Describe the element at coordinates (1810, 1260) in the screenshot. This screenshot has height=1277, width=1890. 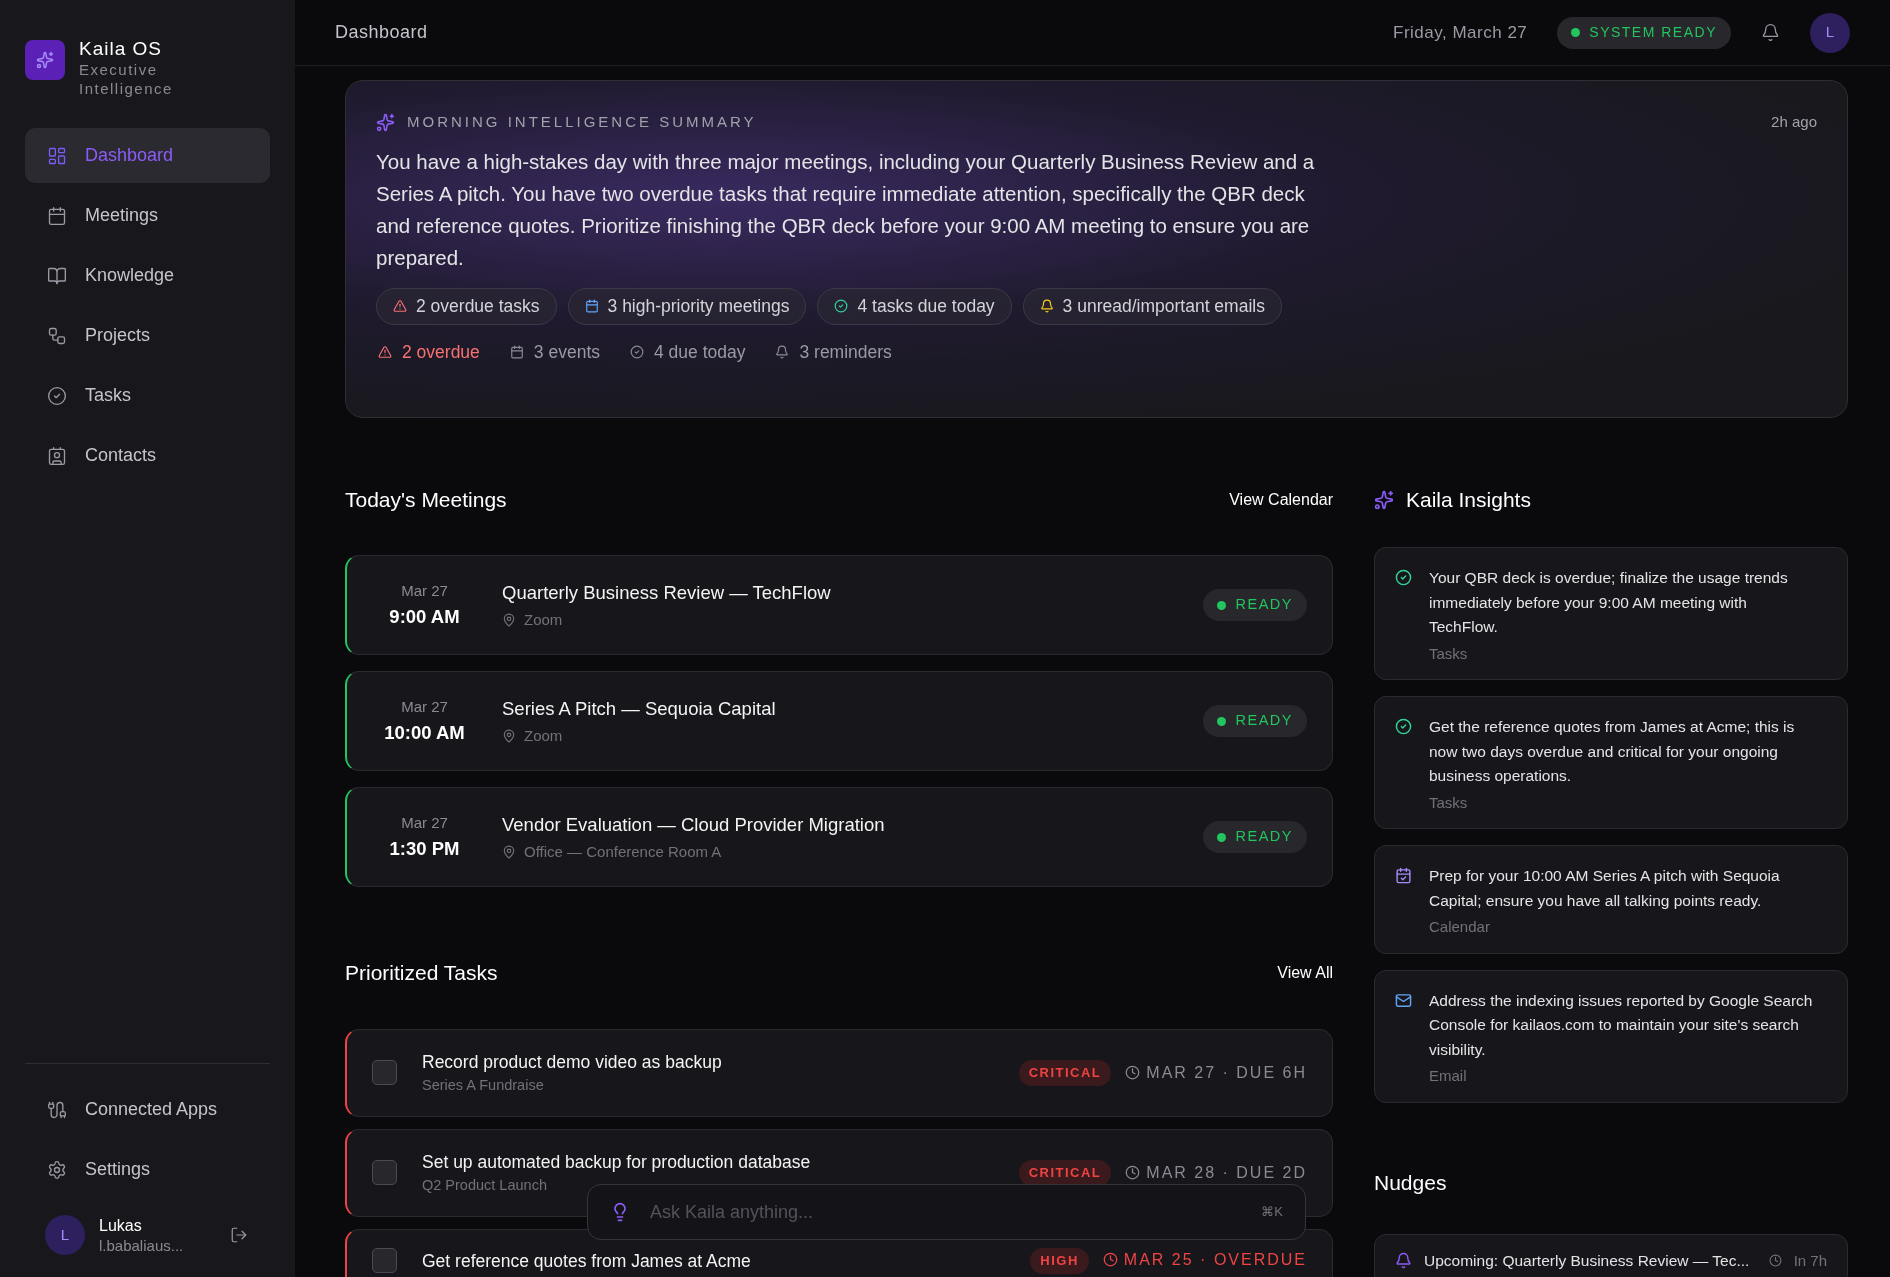
I see `nudge-time: In 7h` at that location.